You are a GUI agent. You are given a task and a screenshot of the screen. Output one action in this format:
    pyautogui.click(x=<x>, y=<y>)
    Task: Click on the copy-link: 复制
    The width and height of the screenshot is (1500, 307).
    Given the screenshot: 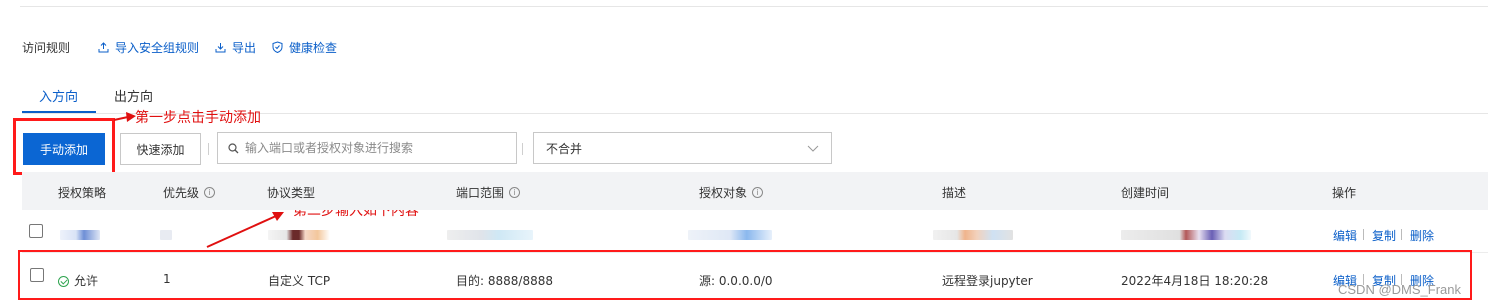 What is the action you would take?
    pyautogui.click(x=1384, y=235)
    